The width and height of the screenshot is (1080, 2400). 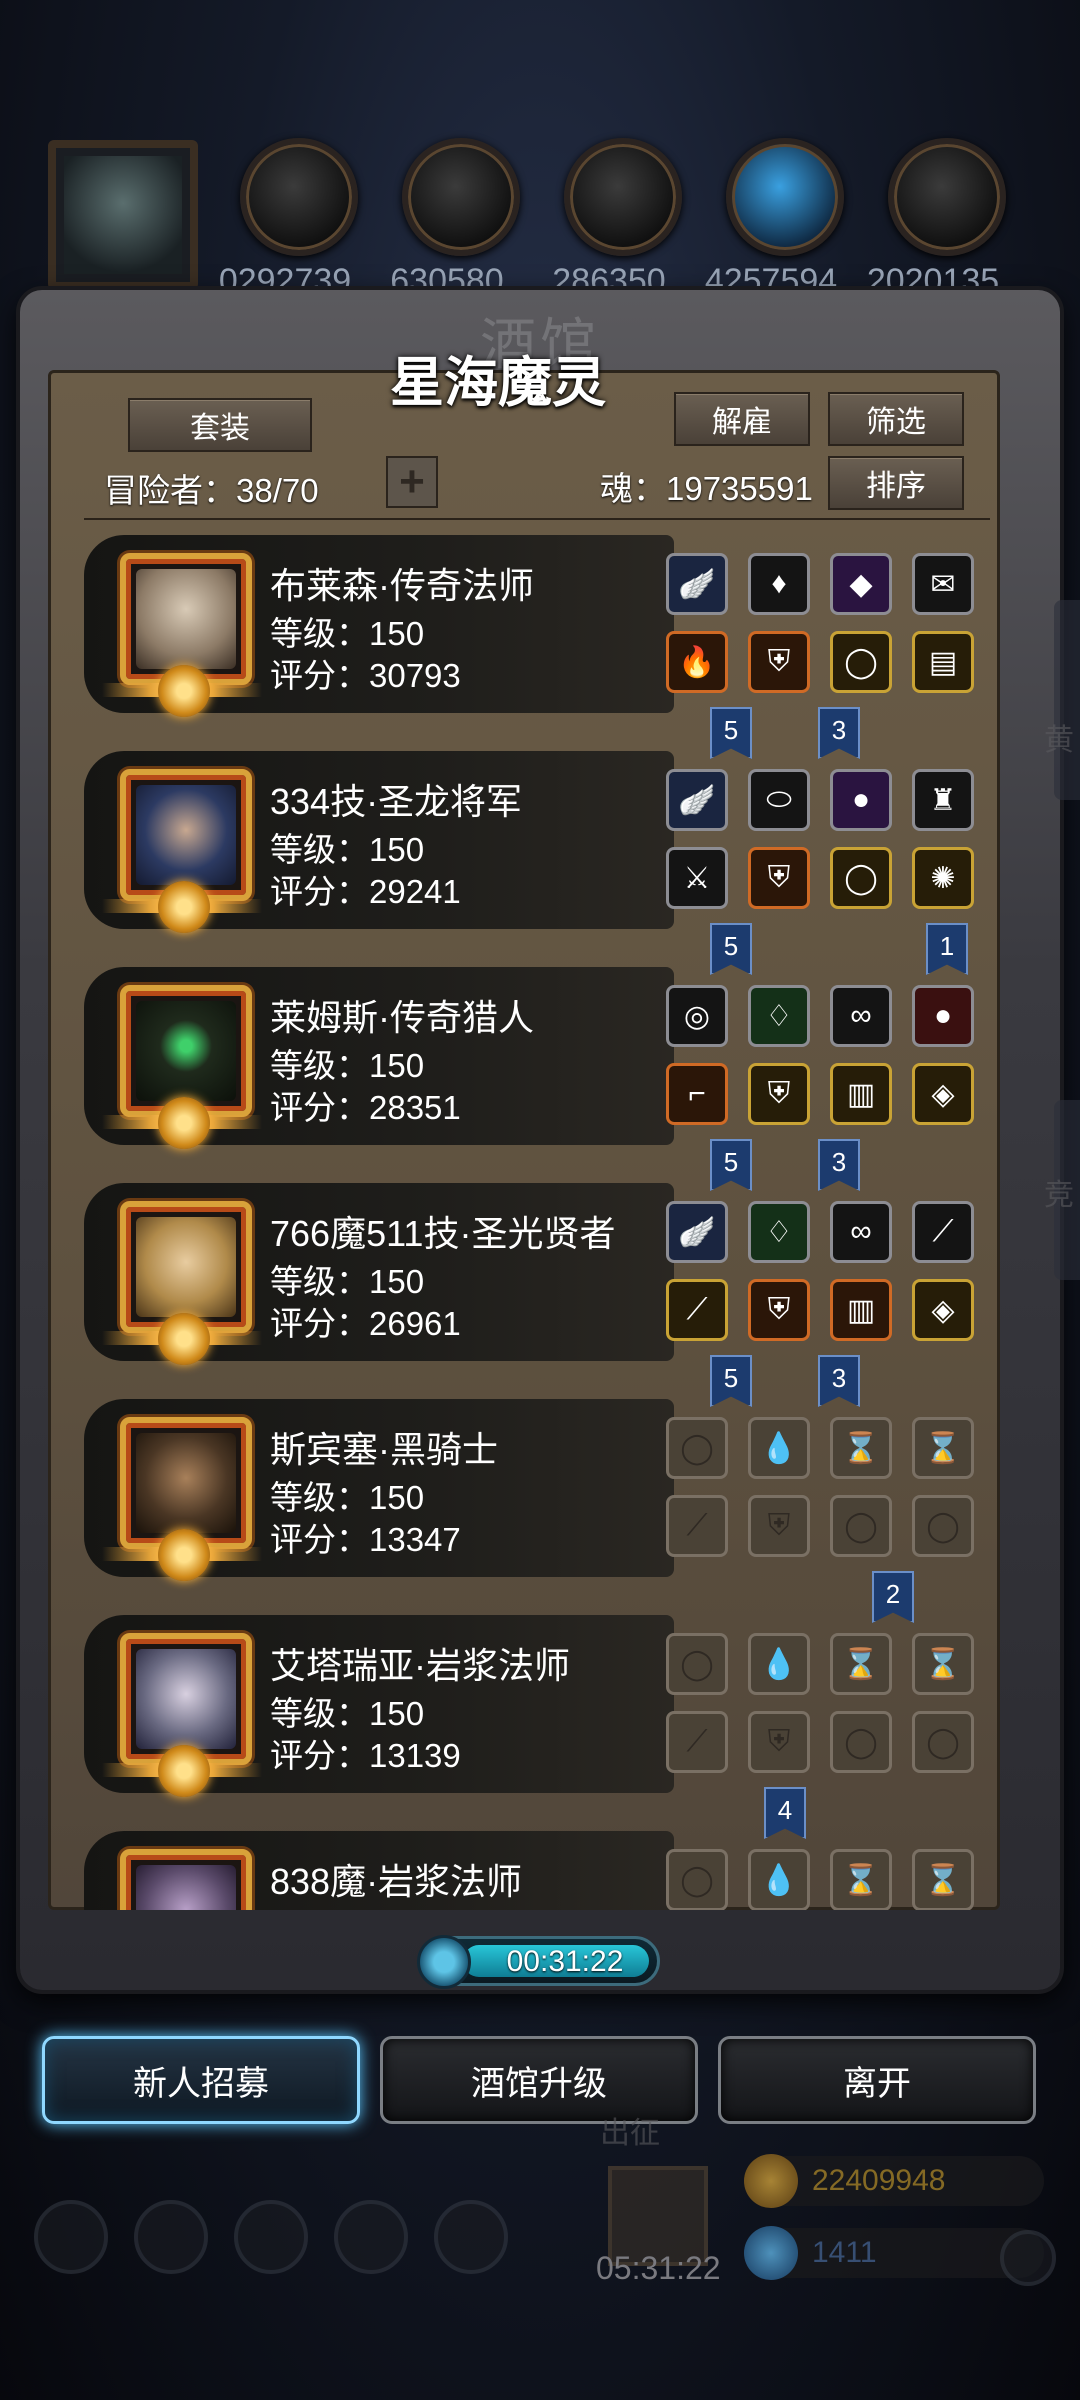 I want to click on gloves-equip-icon: ▥, so click(x=861, y=1310).